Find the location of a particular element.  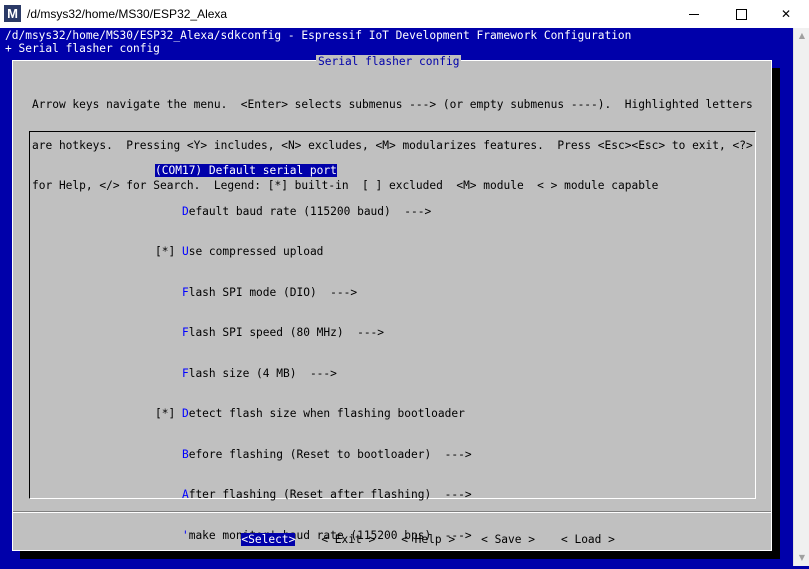

select-button: <Select> is located at coordinates (268, 539).